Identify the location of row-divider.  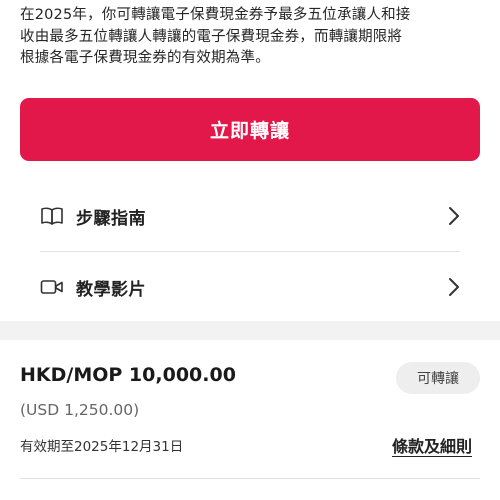
(250, 251).